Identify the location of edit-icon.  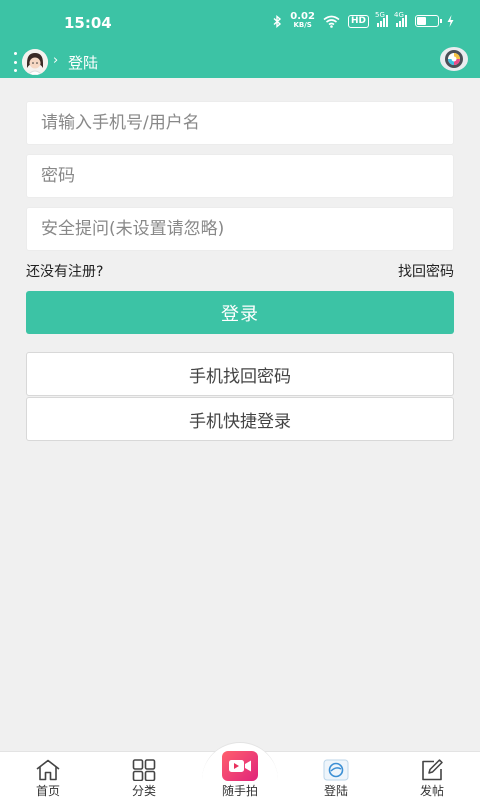
(432, 770).